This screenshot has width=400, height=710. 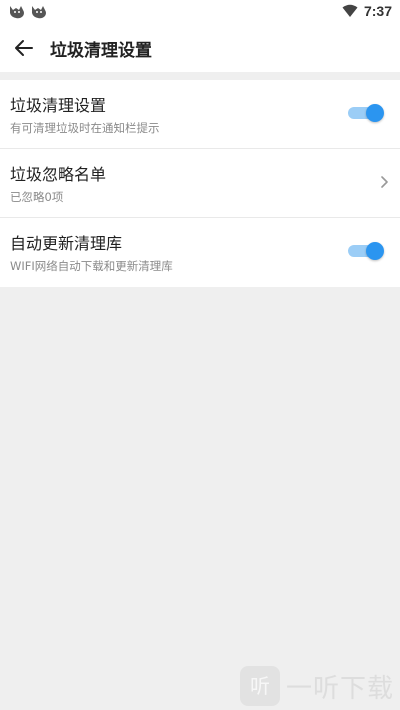 I want to click on setting-row-auto-update: 自动更新清理库 WIFI网络自动下载和更新清理库, so click(x=200, y=252).